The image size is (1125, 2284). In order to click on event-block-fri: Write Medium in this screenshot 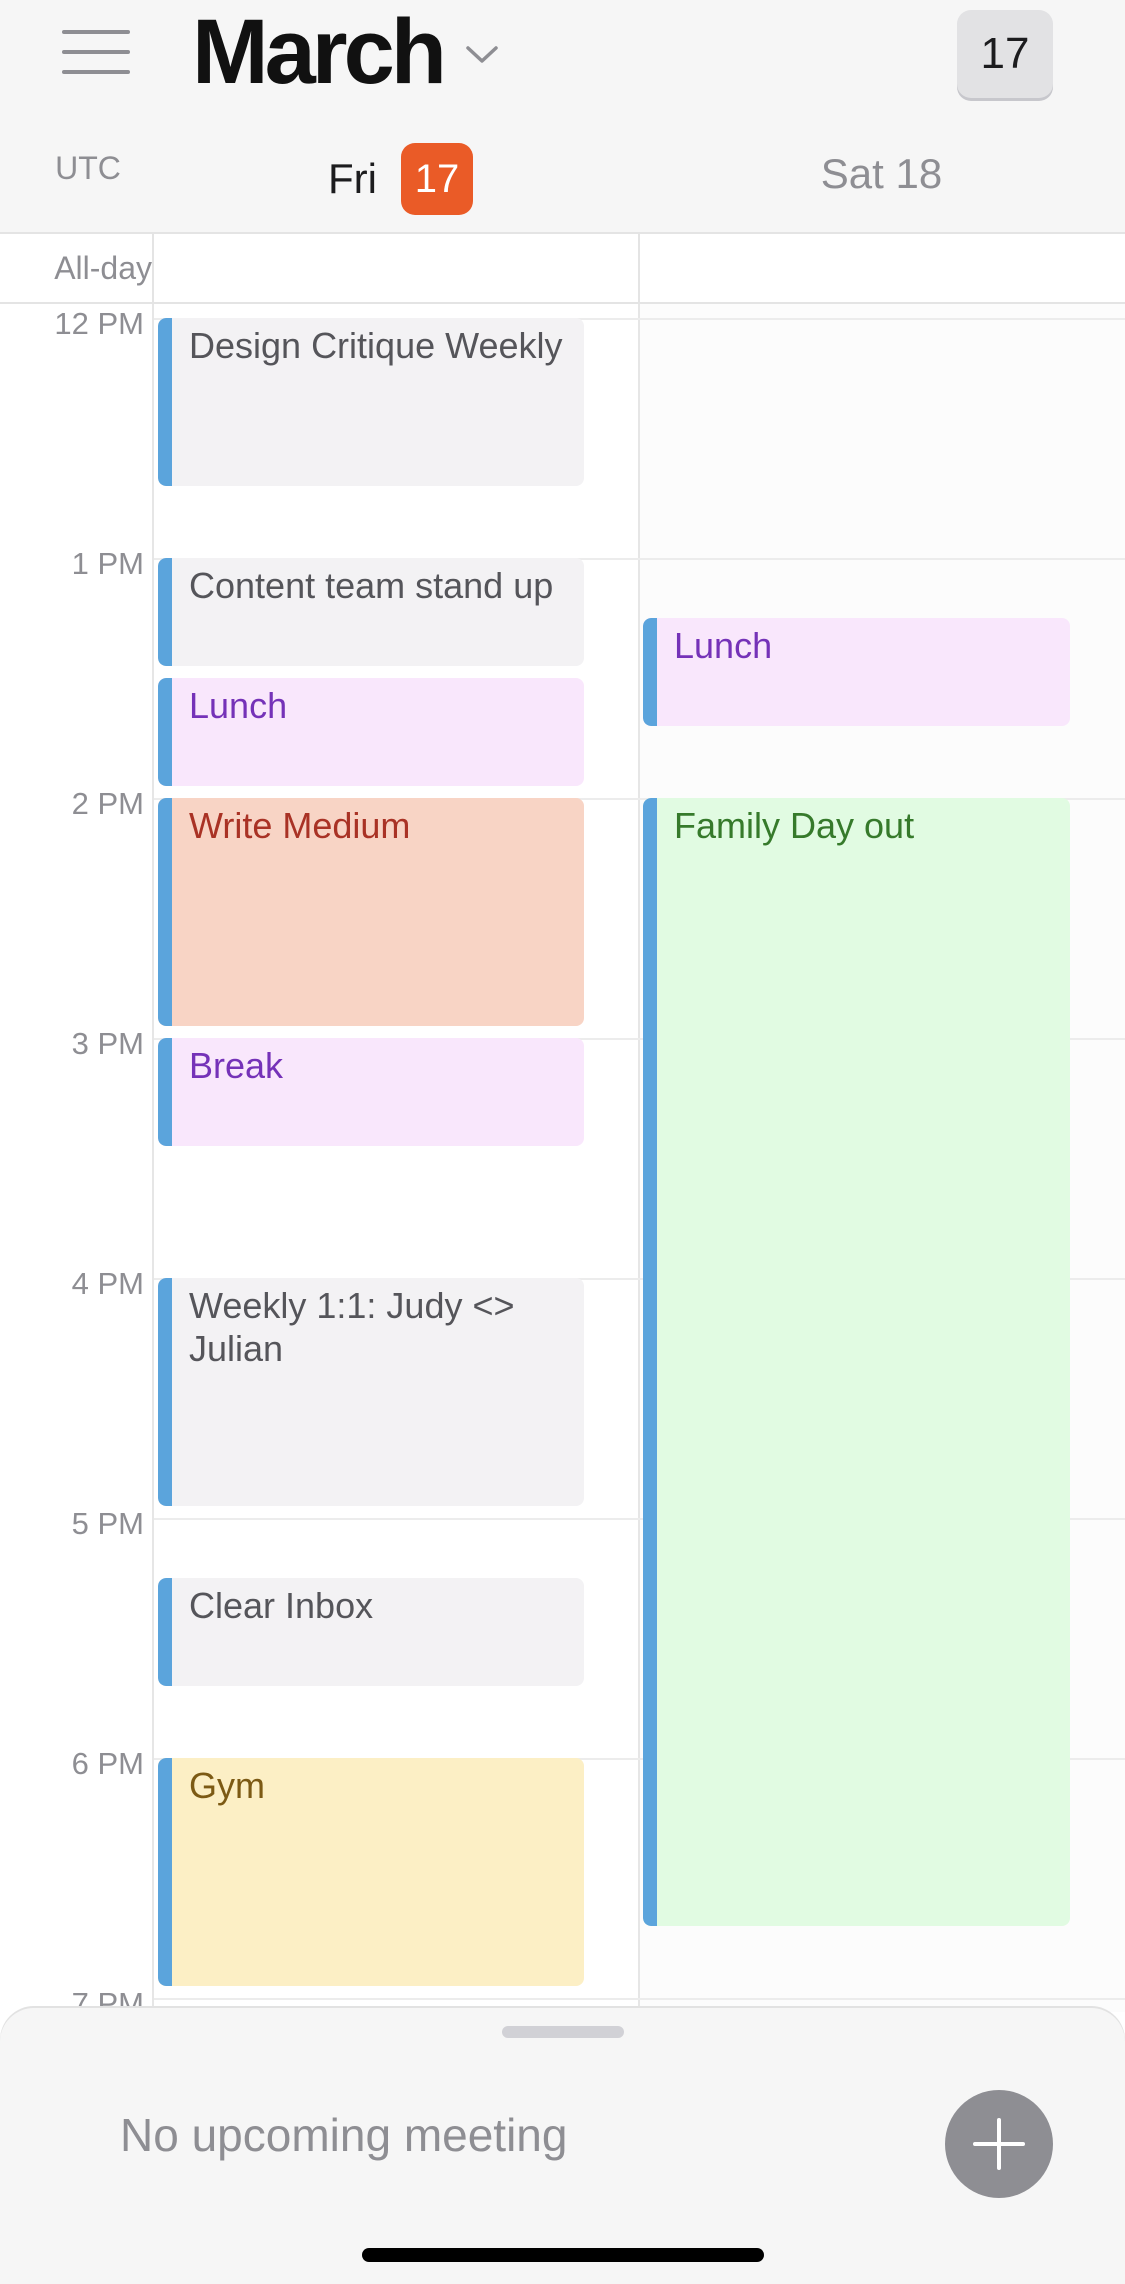, I will do `click(371, 912)`.